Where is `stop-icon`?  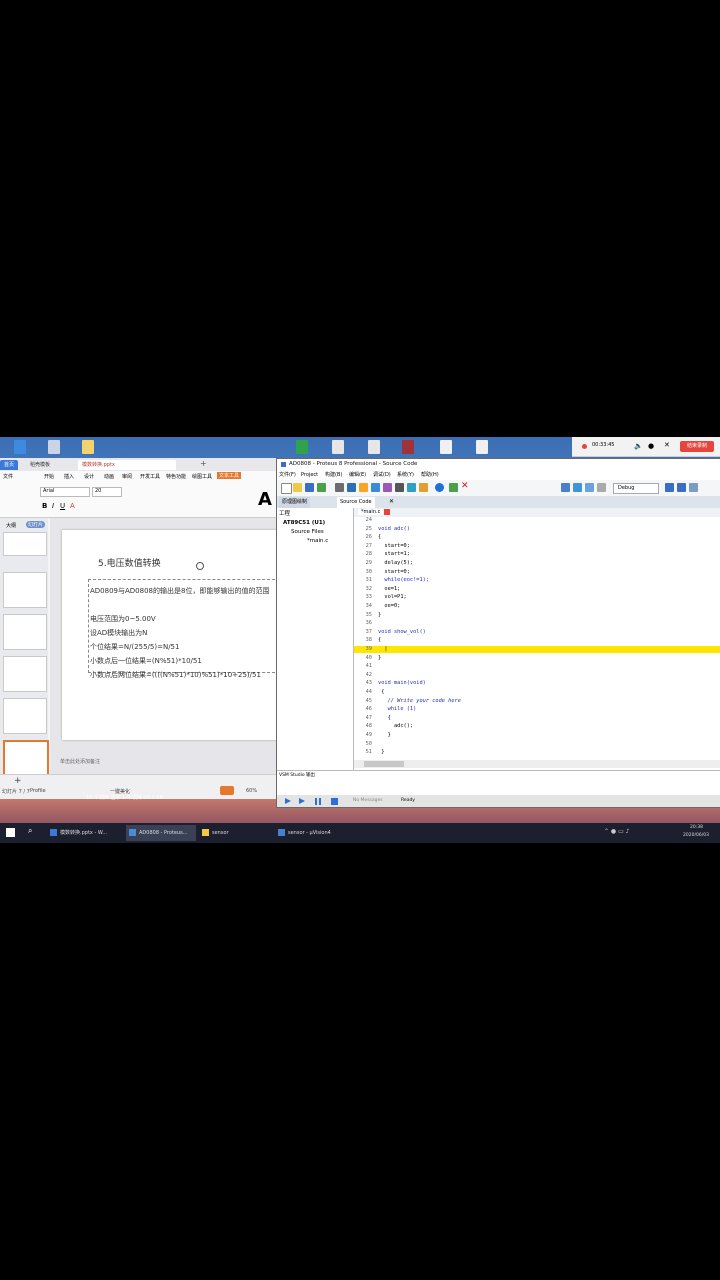 stop-icon is located at coordinates (334, 801).